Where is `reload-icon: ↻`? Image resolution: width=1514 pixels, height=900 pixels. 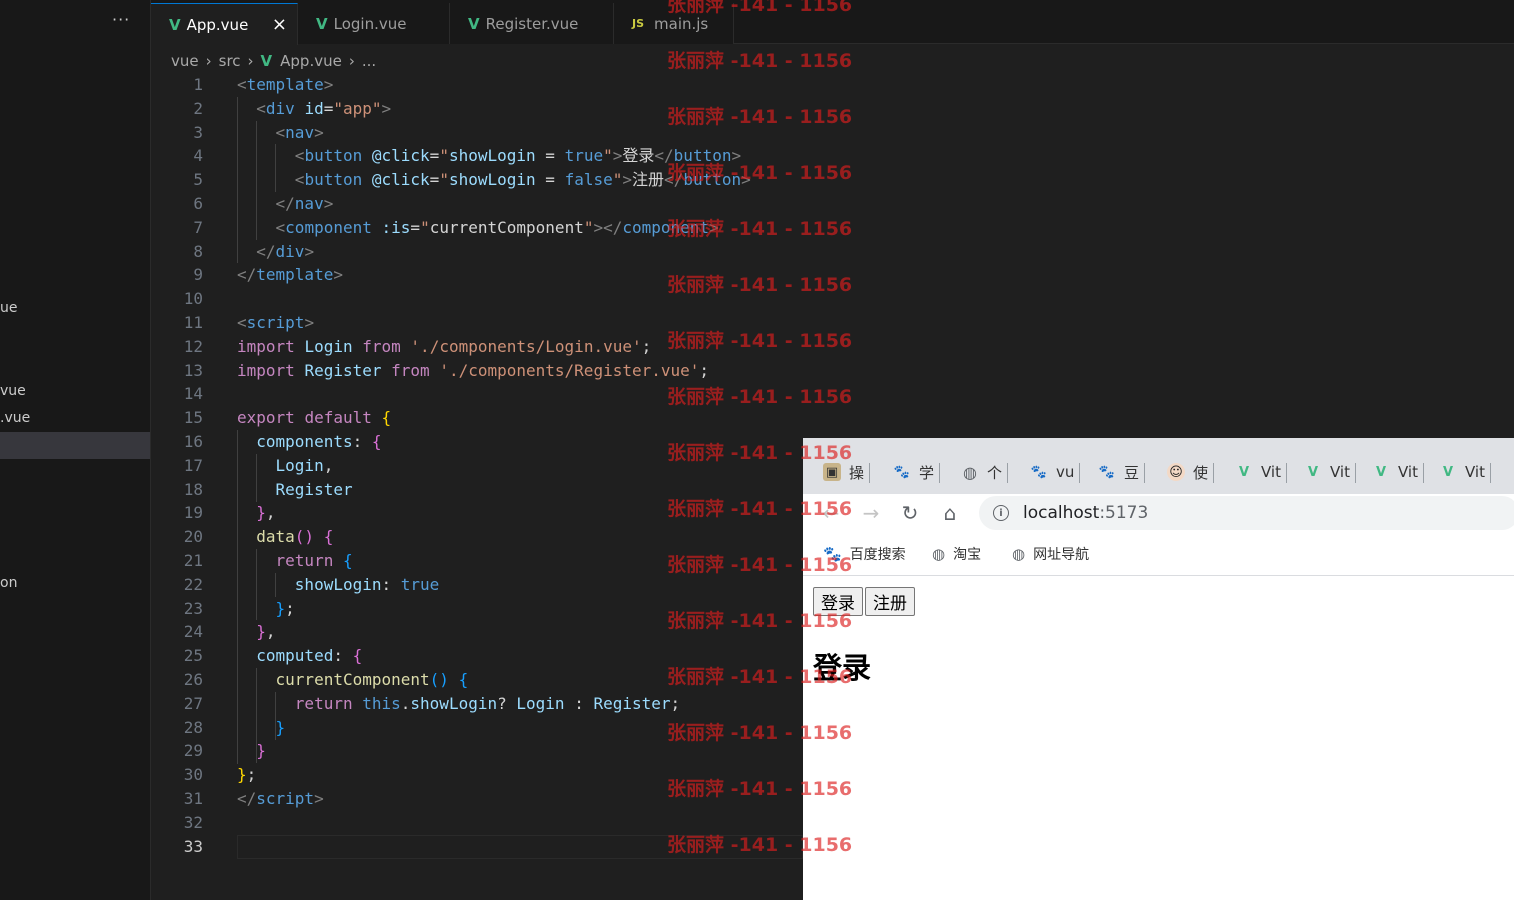
reload-icon: ↻ is located at coordinates (910, 513).